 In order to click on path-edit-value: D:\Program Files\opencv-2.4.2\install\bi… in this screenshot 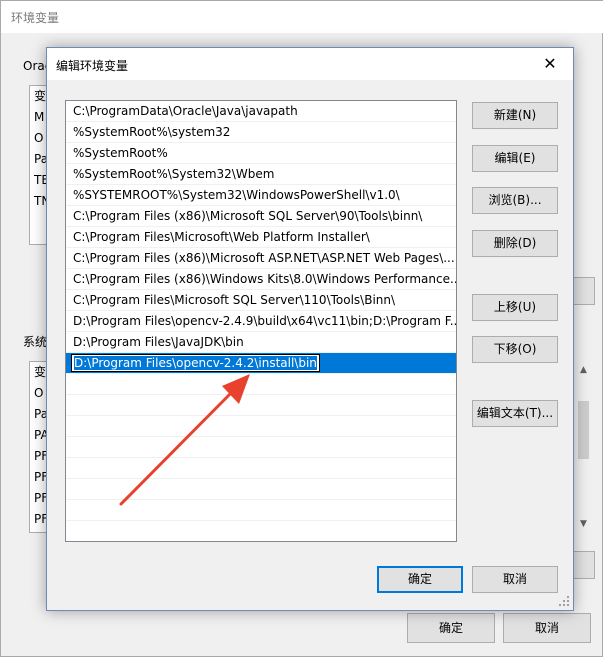, I will do `click(195, 363)`.